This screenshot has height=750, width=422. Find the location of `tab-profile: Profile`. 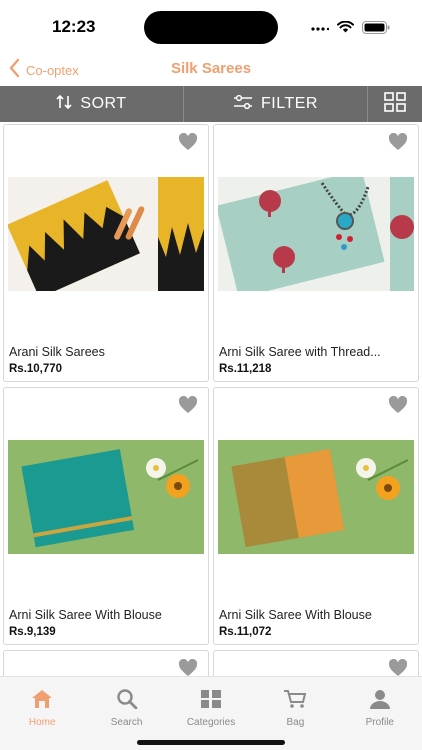

tab-profile: Profile is located at coordinates (380, 703).